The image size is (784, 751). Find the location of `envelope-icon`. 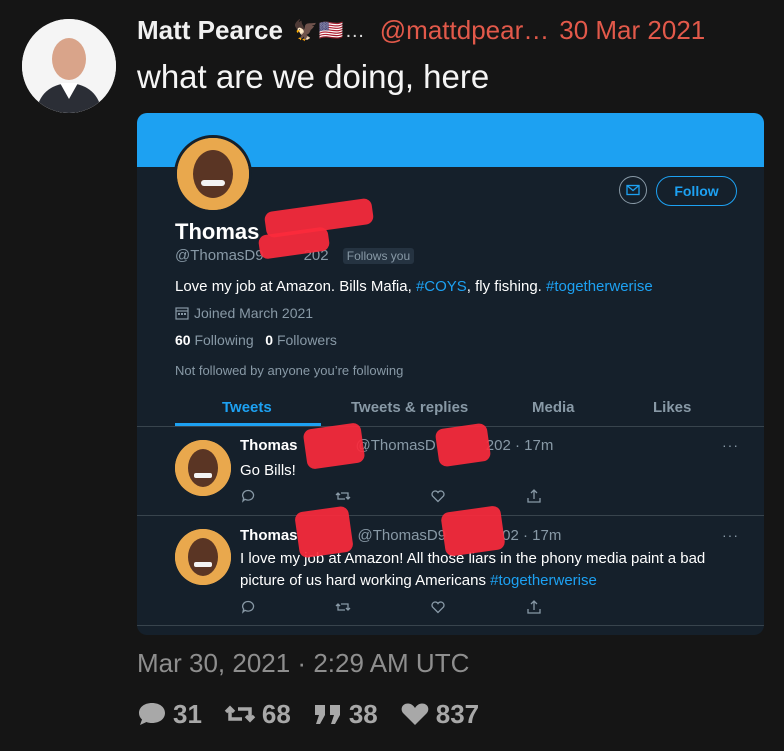

envelope-icon is located at coordinates (633, 190).